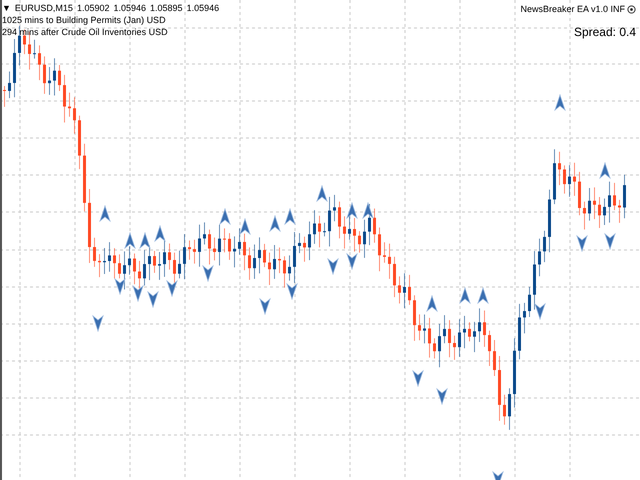 The height and width of the screenshot is (480, 640). What do you see at coordinates (572, 9) in the screenshot?
I see `ea-label: NewsBreaker EA v1.0 INF` at bounding box center [572, 9].